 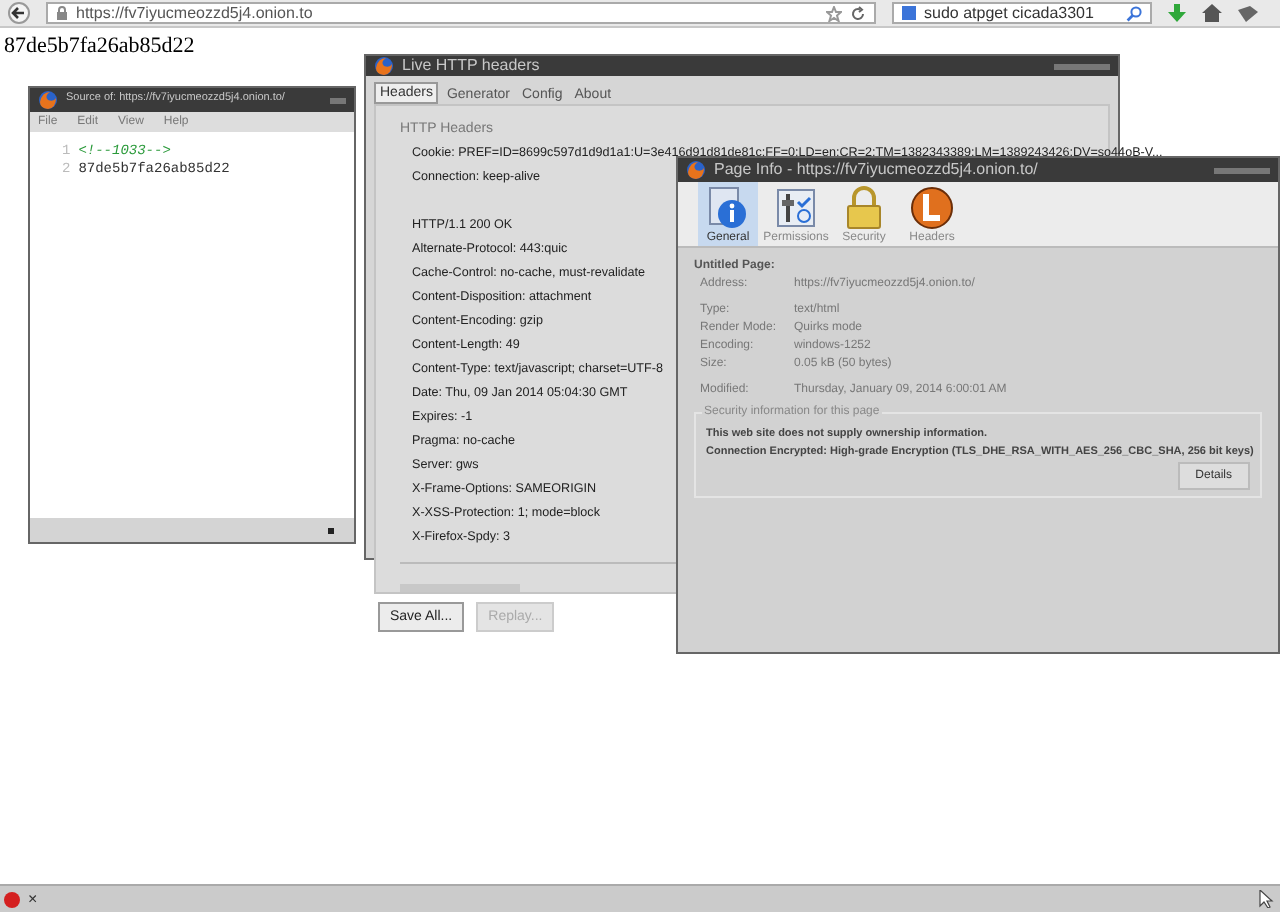 What do you see at coordinates (100, 47) in the screenshot?
I see `page-text: 87de5b7fa26ab85d22` at bounding box center [100, 47].